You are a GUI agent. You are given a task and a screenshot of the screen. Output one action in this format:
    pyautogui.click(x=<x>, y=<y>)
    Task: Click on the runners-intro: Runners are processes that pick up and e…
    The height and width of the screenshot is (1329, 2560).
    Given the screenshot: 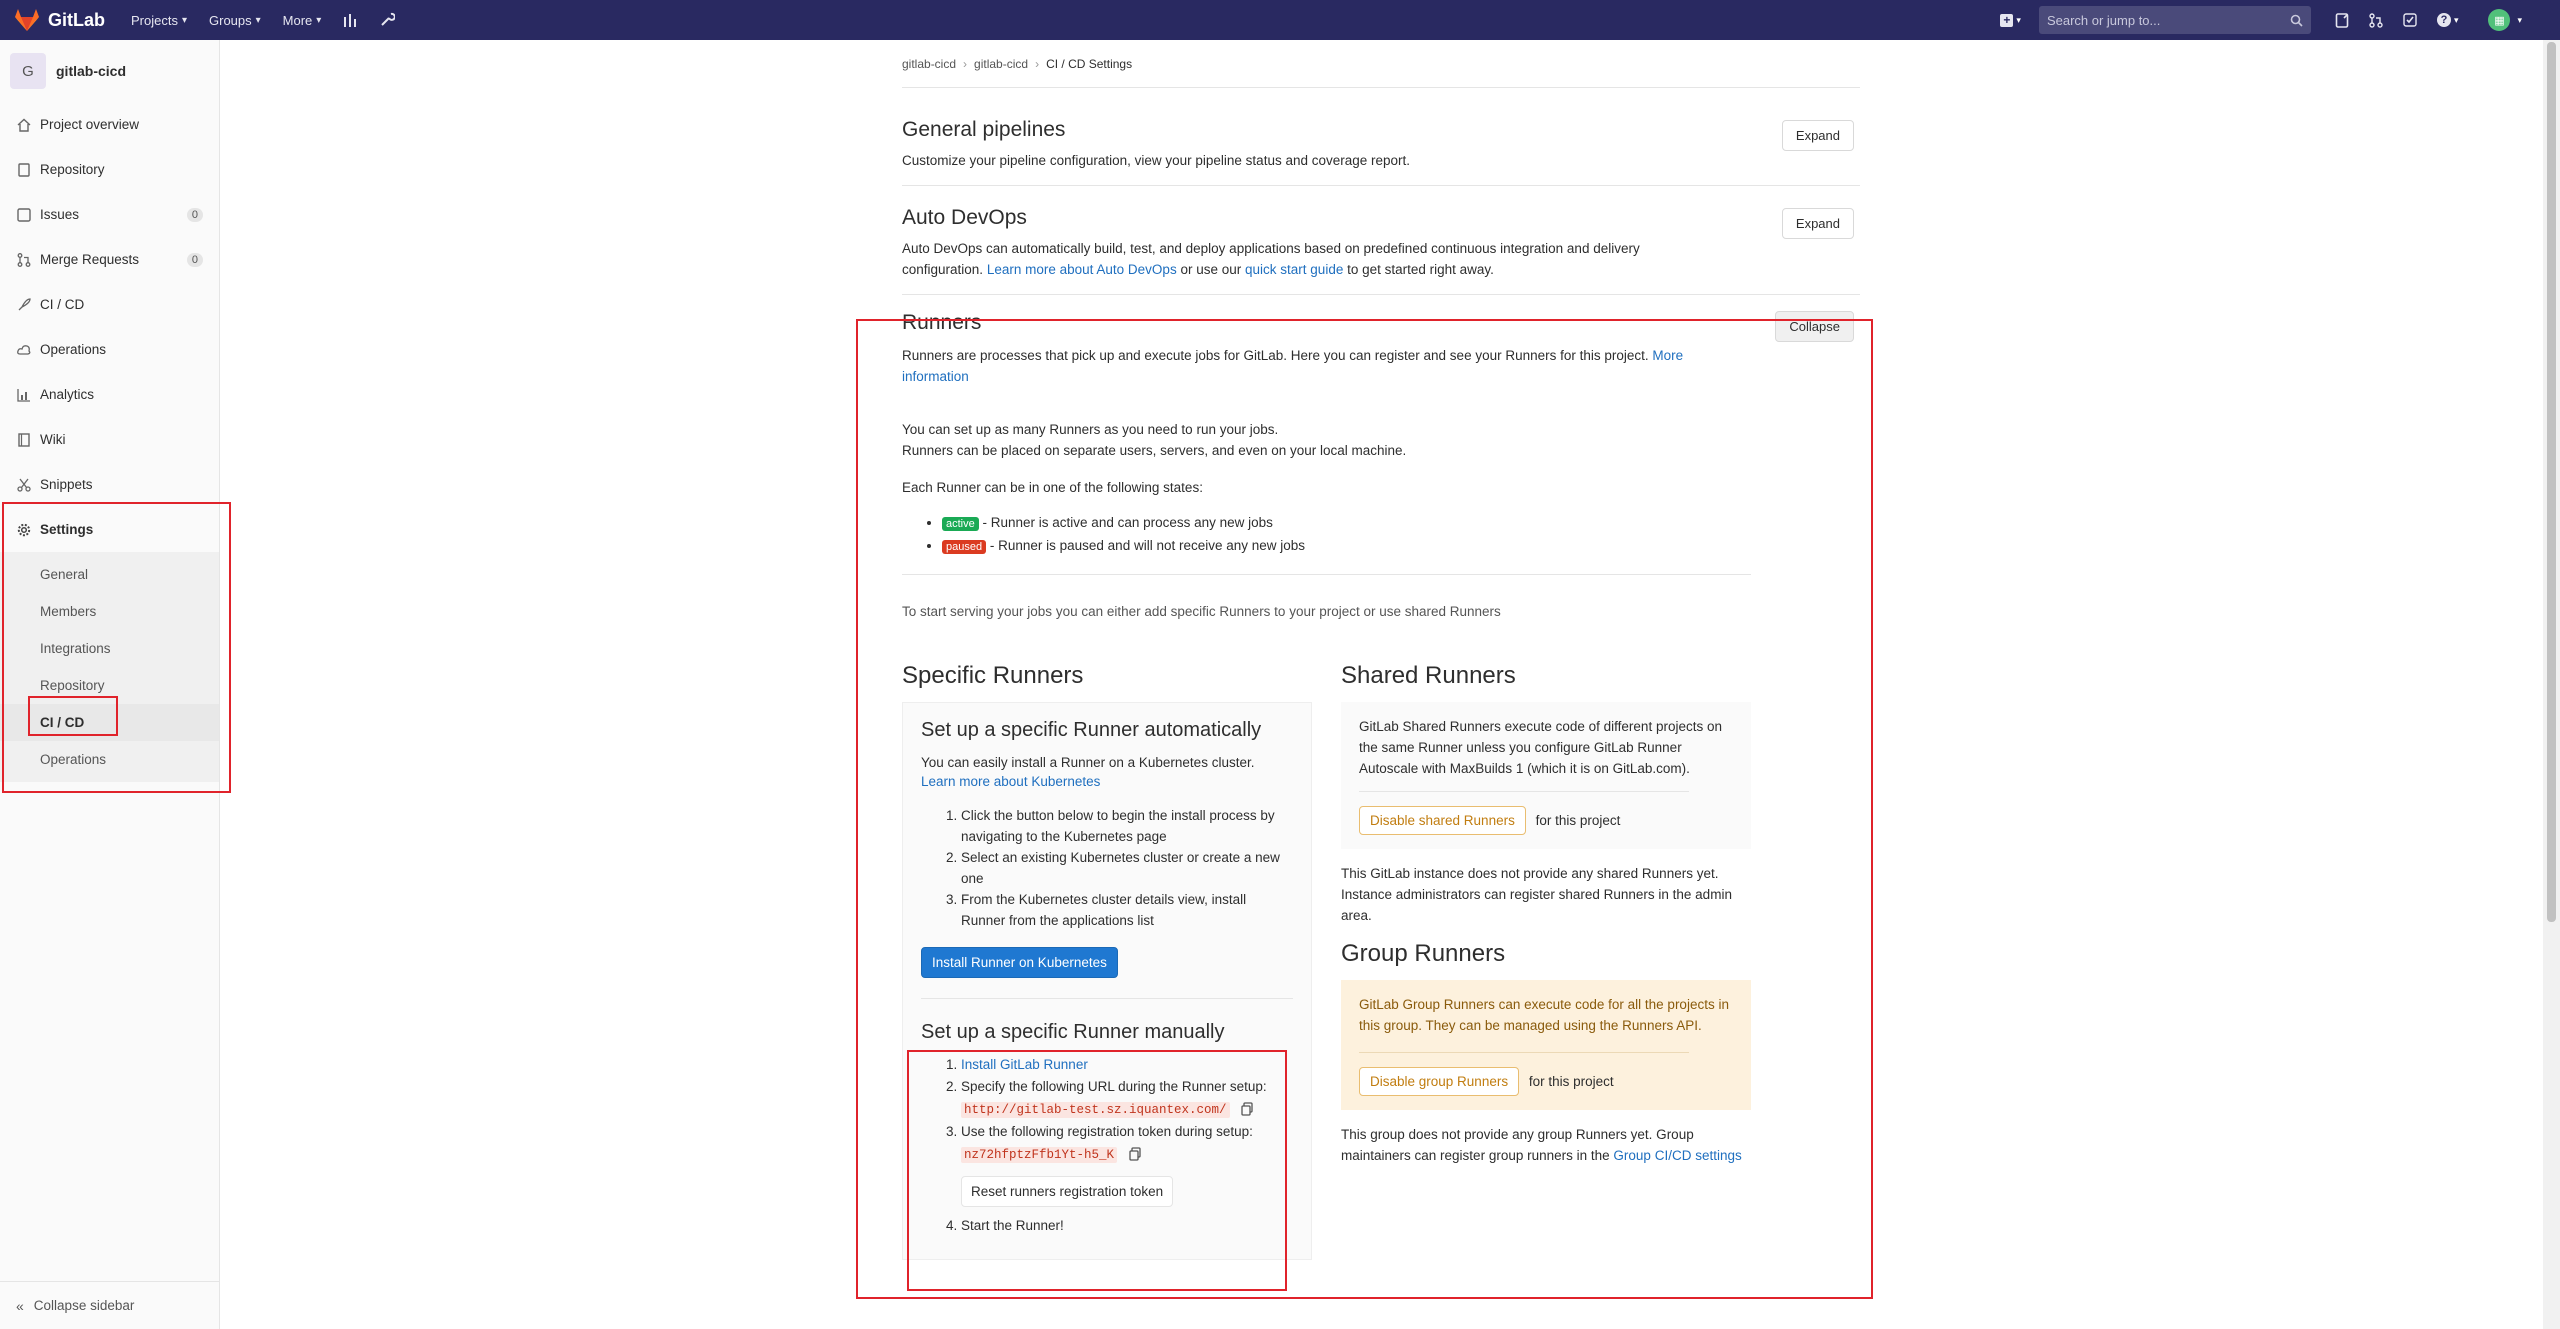 What is the action you would take?
    pyautogui.click(x=1302, y=366)
    